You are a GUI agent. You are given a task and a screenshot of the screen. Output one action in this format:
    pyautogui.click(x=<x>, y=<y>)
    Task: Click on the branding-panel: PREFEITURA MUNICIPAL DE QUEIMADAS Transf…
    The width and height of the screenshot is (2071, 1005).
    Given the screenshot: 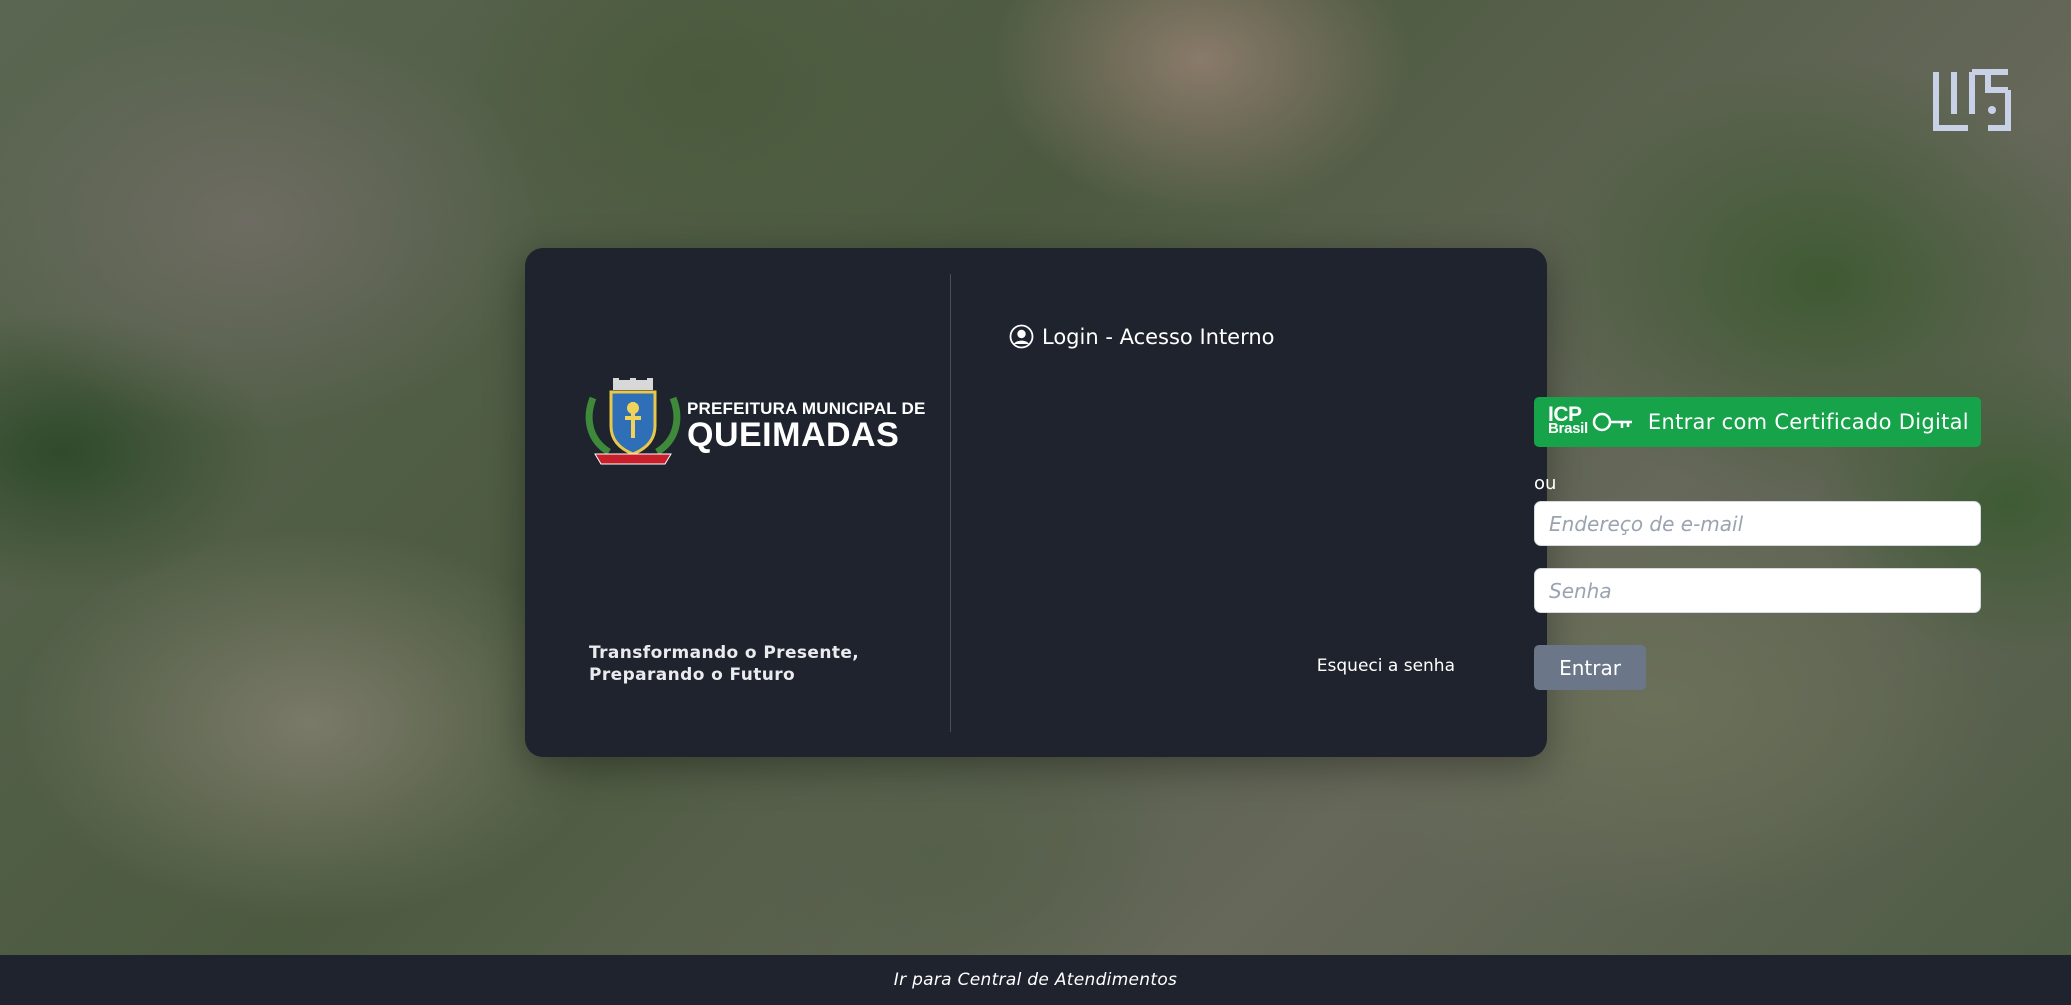 What is the action you would take?
    pyautogui.click(x=737, y=502)
    